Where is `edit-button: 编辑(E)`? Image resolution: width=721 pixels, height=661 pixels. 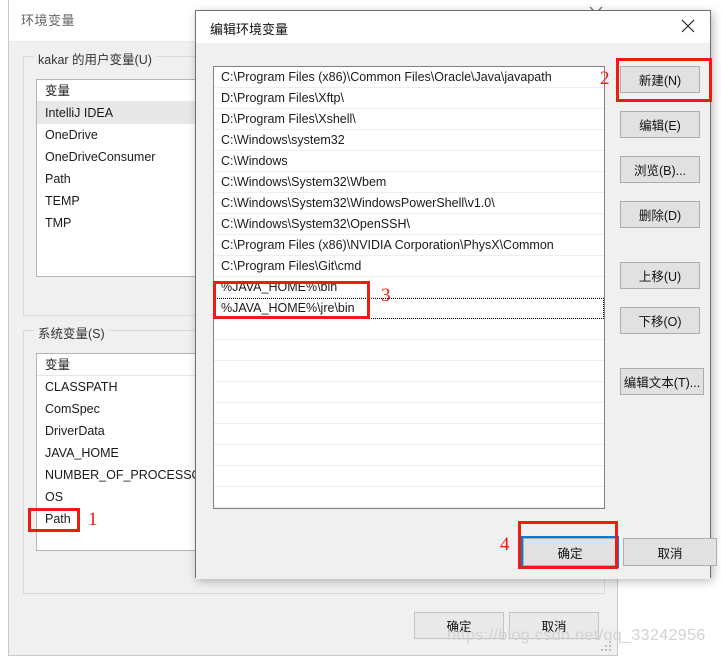
edit-button: 编辑(E) is located at coordinates (660, 124).